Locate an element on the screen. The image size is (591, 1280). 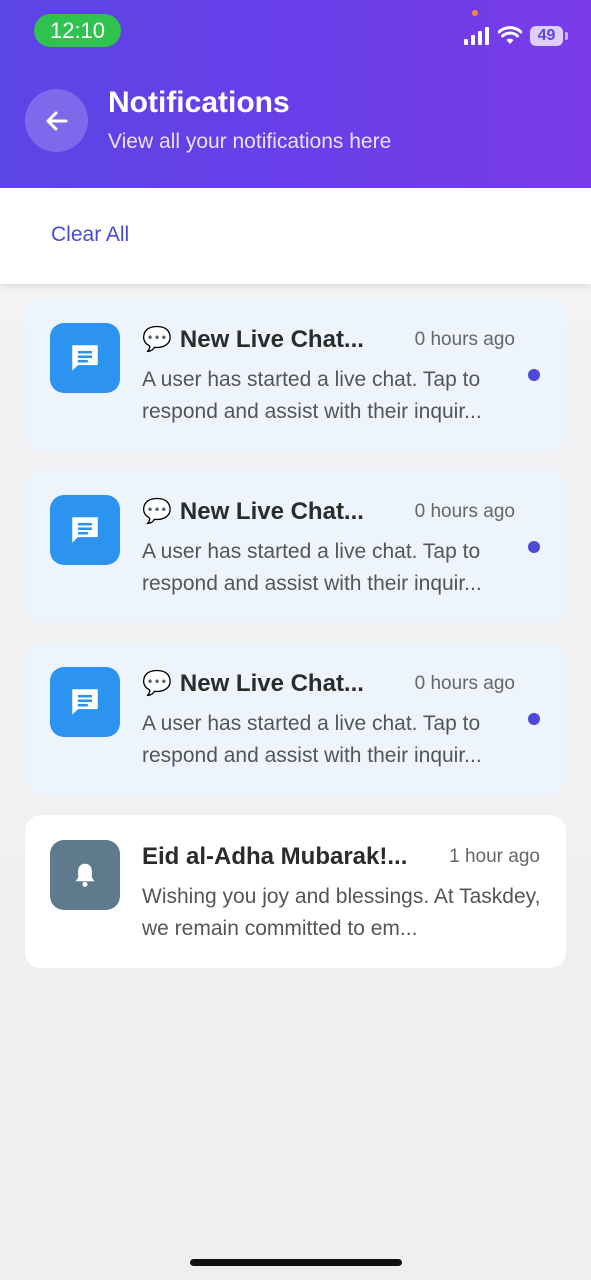
page-subtitle: View all your notifications here is located at coordinates (250, 141).